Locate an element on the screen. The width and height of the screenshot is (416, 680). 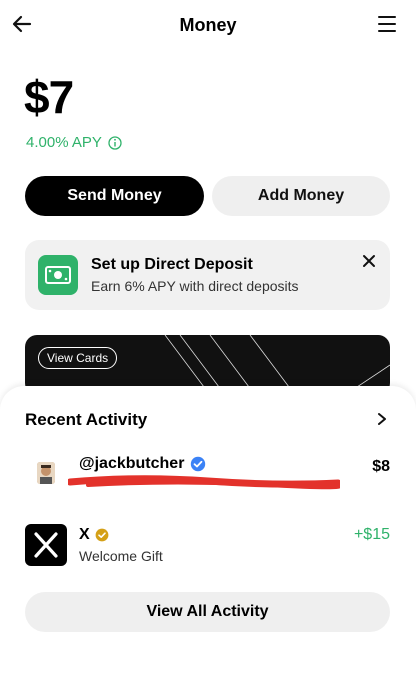
activity-row: @jackbutcher “ $8 is located at coordinates (208, 474).